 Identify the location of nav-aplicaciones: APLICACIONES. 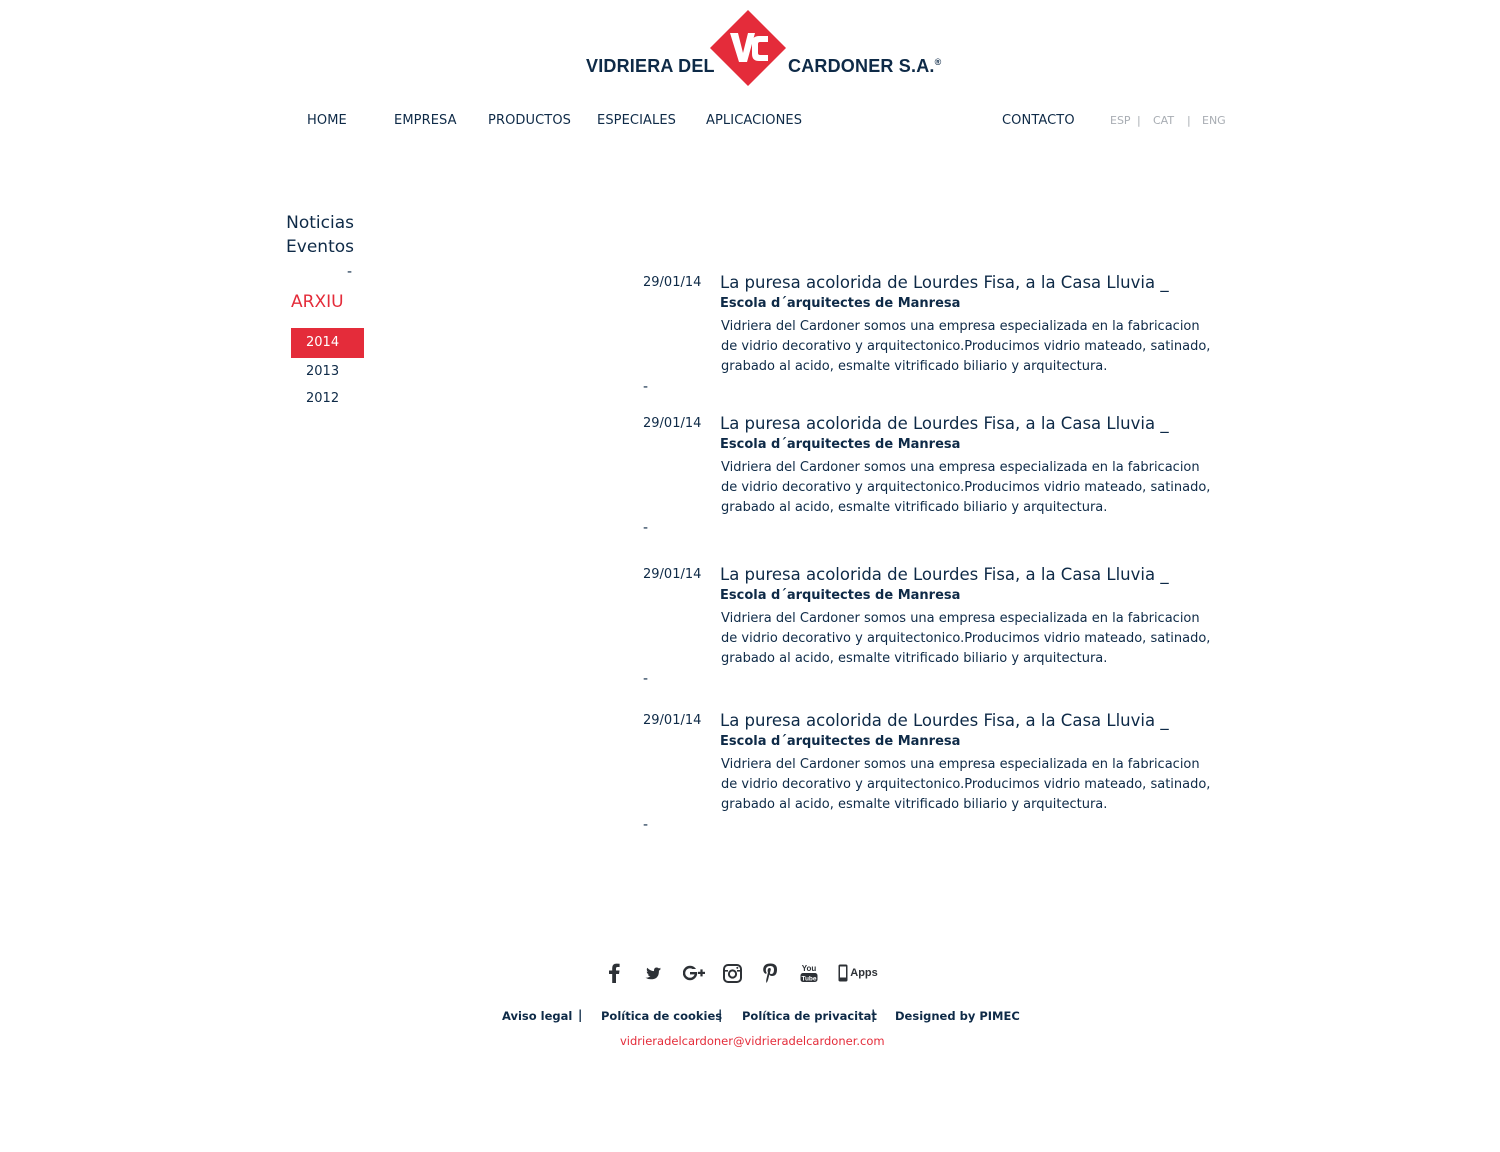
(754, 120).